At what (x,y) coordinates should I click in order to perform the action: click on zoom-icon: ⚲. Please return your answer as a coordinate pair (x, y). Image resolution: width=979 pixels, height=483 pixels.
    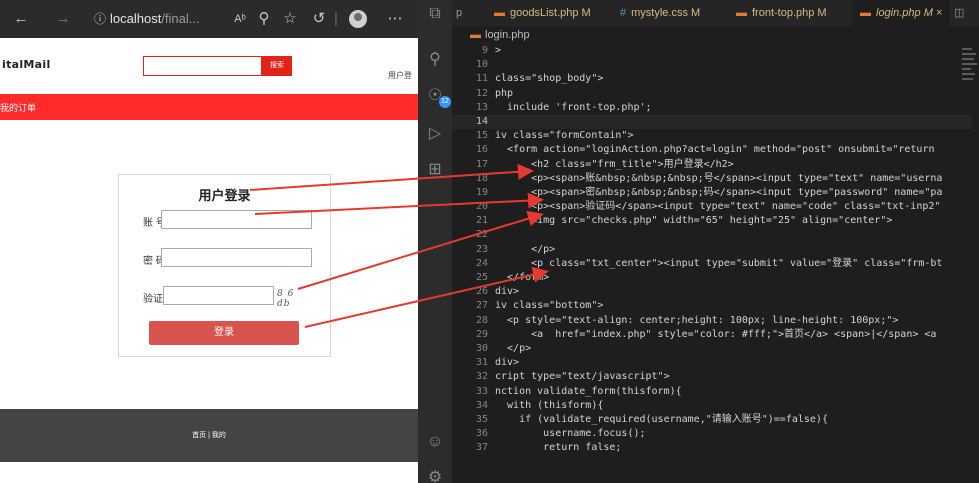
    Looking at the image, I should click on (264, 19).